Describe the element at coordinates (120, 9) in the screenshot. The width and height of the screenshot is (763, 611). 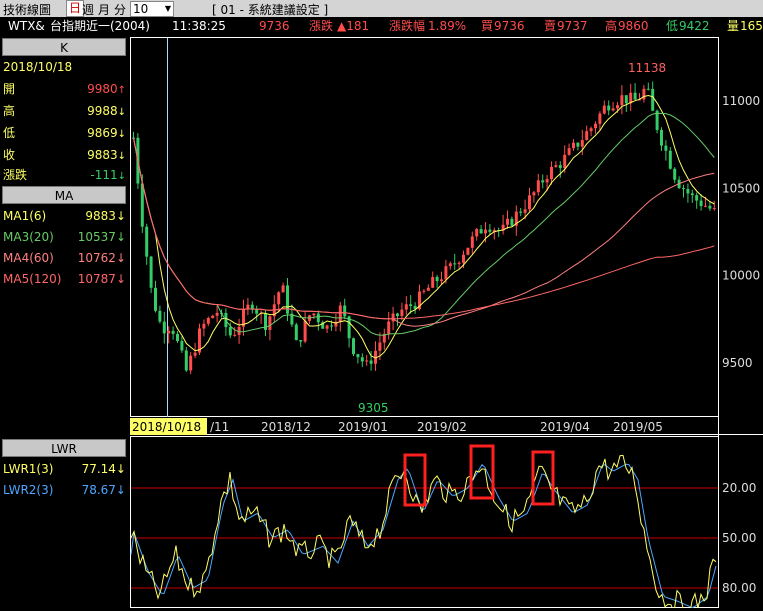
I see `period-minute-button: 分` at that location.